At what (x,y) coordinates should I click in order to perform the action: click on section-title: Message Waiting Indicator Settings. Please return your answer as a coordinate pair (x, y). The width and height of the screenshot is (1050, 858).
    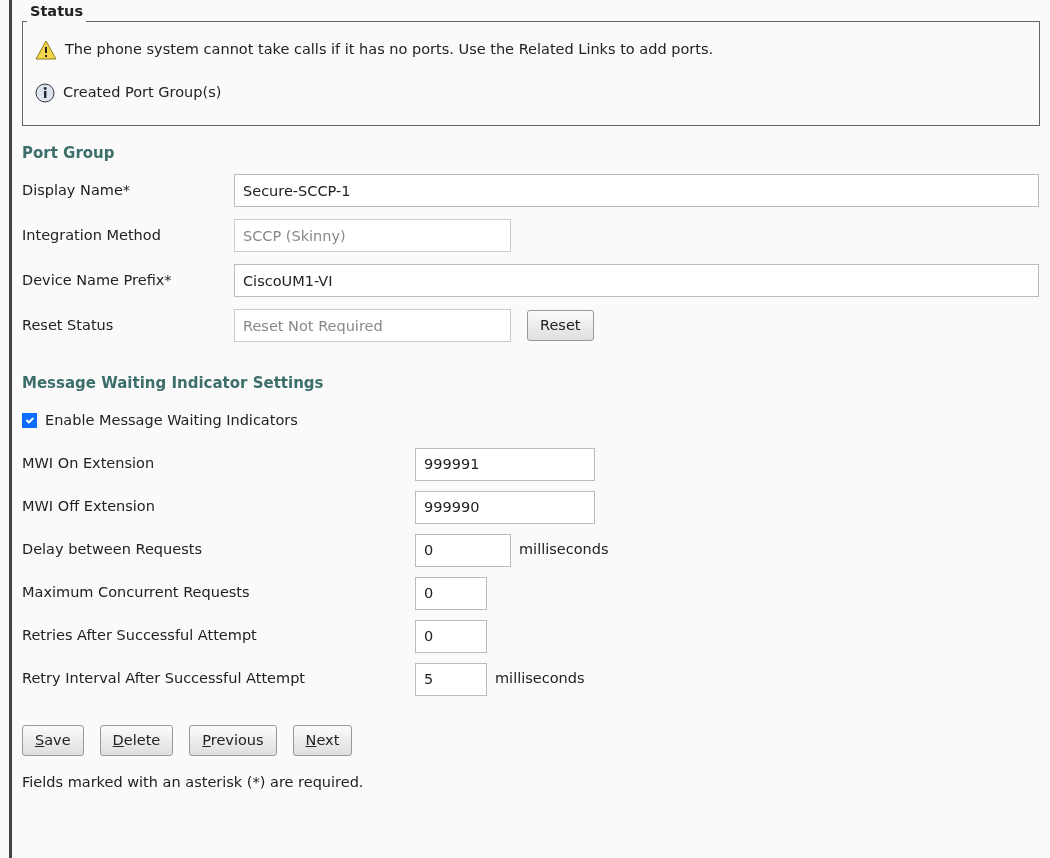
    Looking at the image, I should click on (173, 383).